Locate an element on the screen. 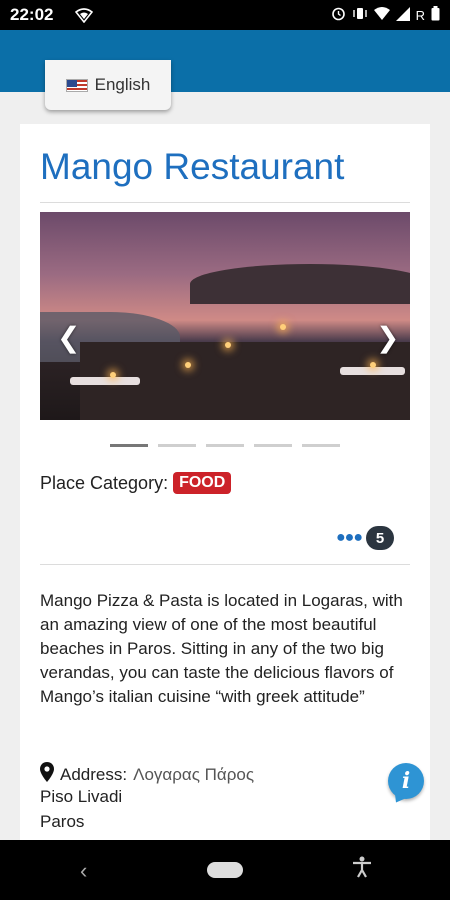 The image size is (450, 900). address-line-2: Piso Livadi is located at coordinates (81, 796).